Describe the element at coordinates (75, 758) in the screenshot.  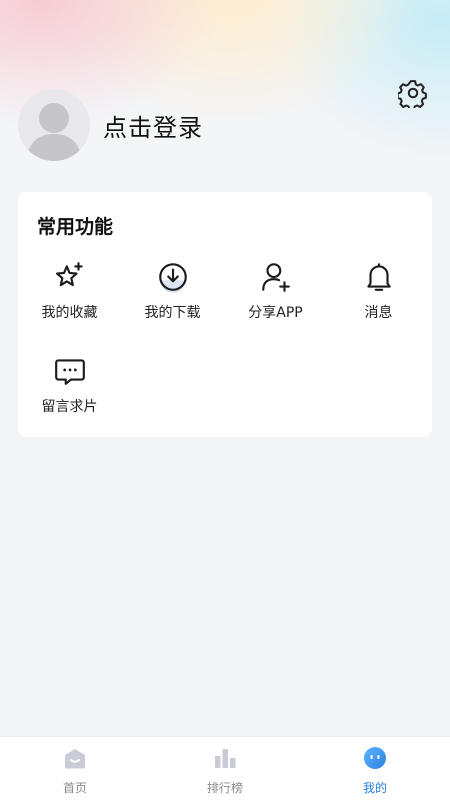
I see `home-icon` at that location.